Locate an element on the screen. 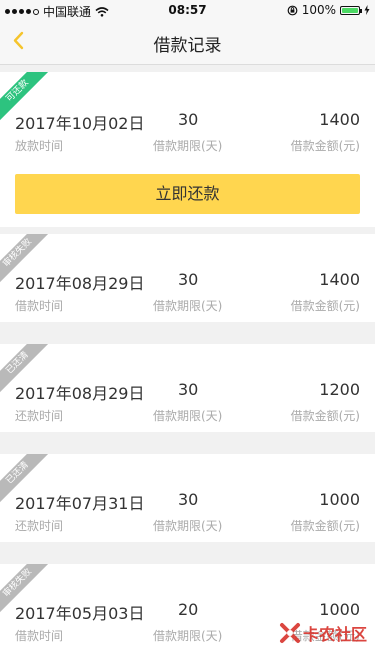 The width and height of the screenshot is (375, 667). record-date: 2017年05月03日 is located at coordinates (80, 613).